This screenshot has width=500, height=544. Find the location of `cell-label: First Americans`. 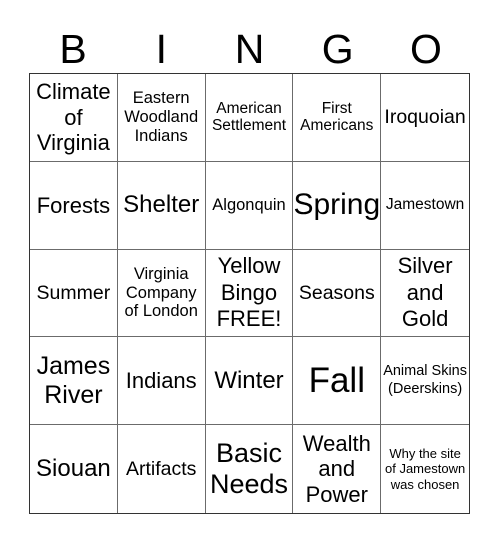

cell-label: First Americans is located at coordinates (337, 117).